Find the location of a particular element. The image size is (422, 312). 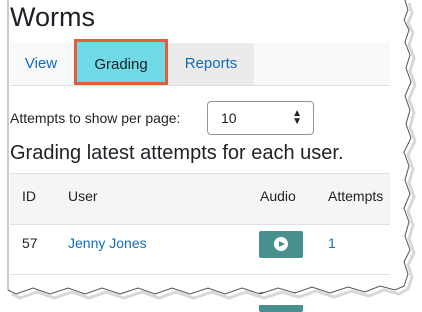

tabs-bar: View Grading Reports is located at coordinates (200, 62).